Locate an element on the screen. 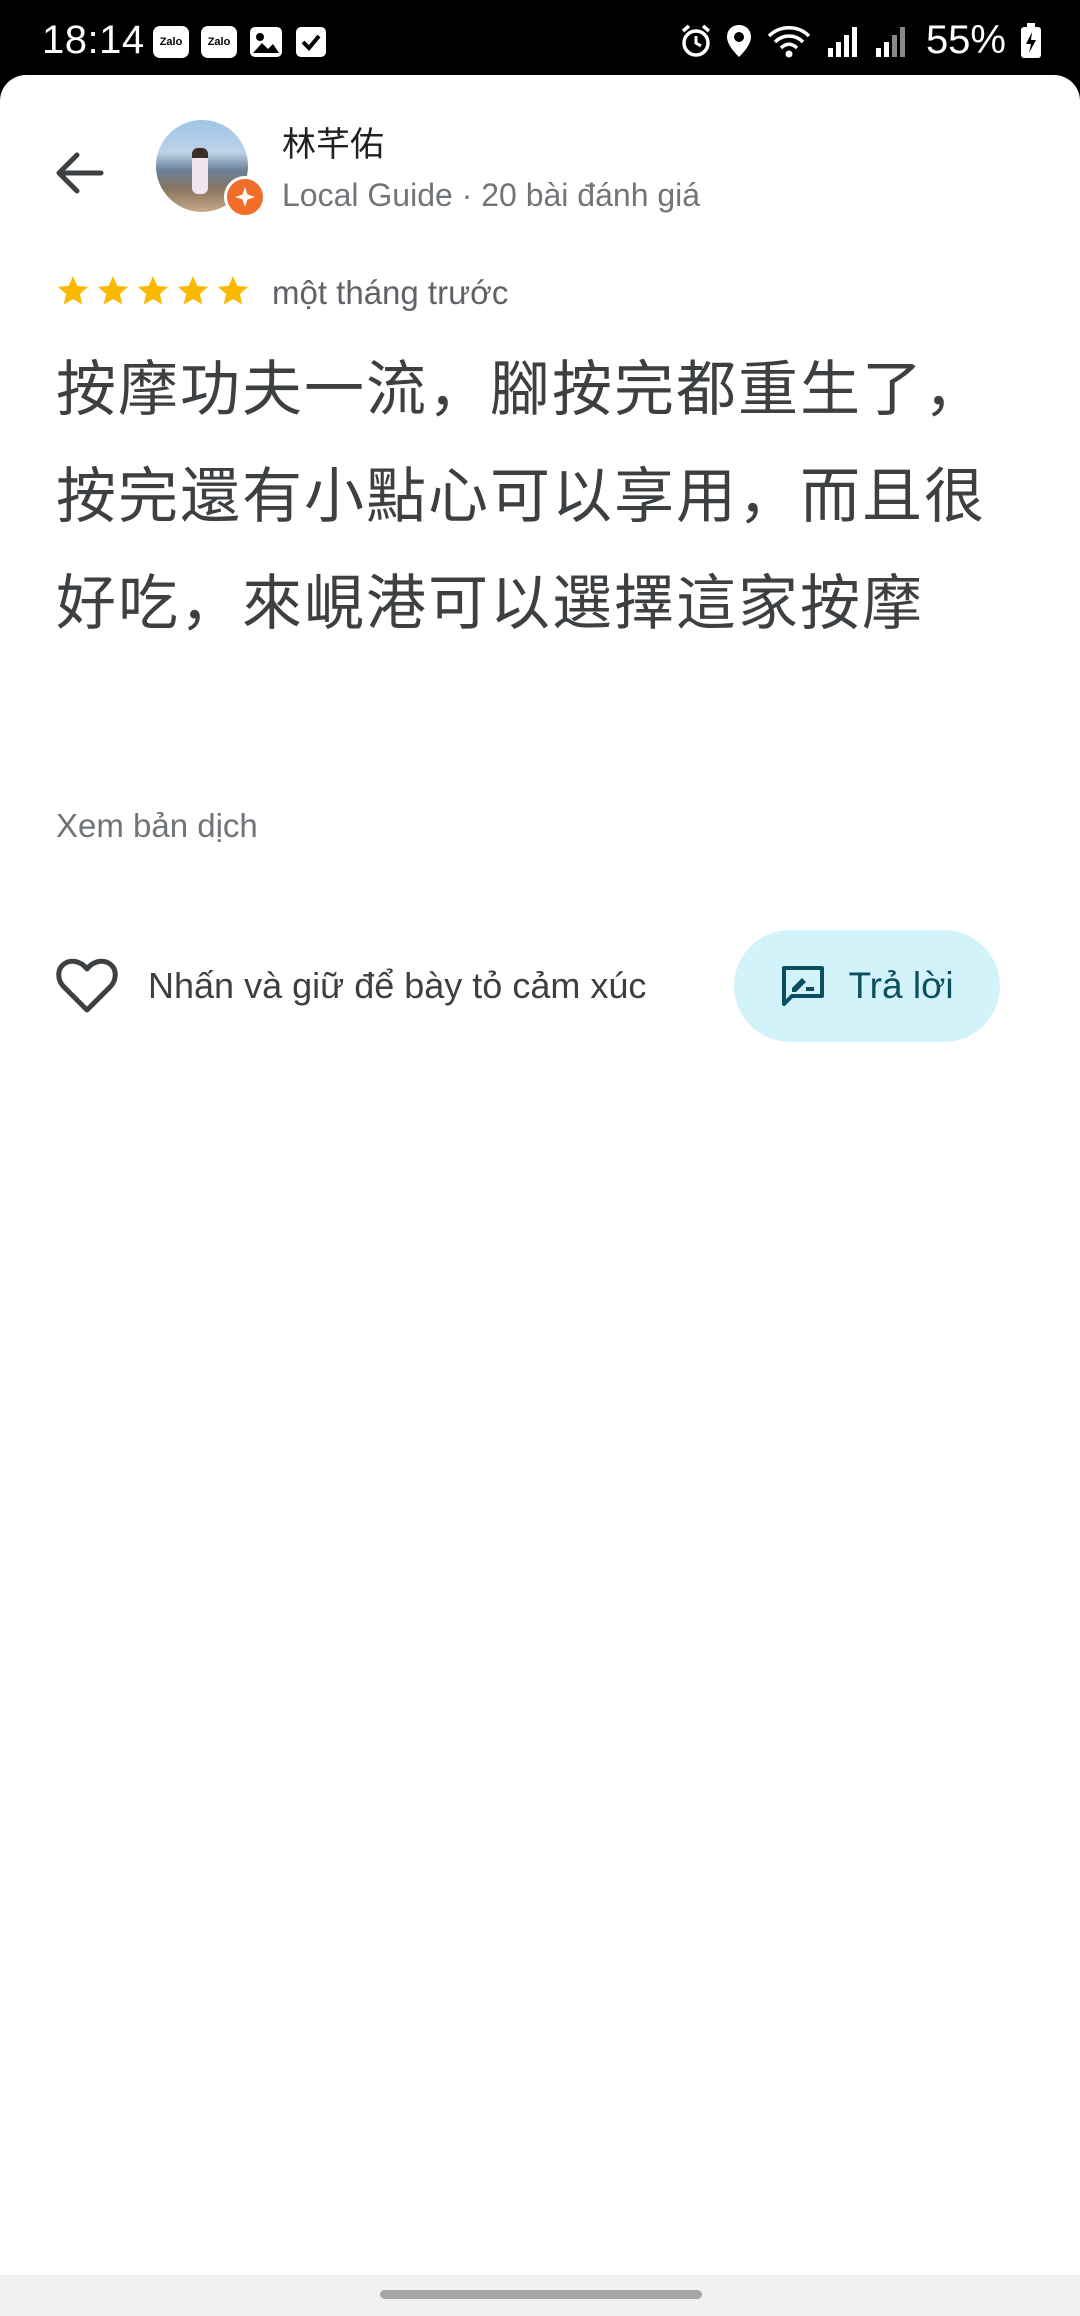 Image resolution: width=1080 pixels, height=2316 pixels. back-arrow-icon is located at coordinates (80, 173).